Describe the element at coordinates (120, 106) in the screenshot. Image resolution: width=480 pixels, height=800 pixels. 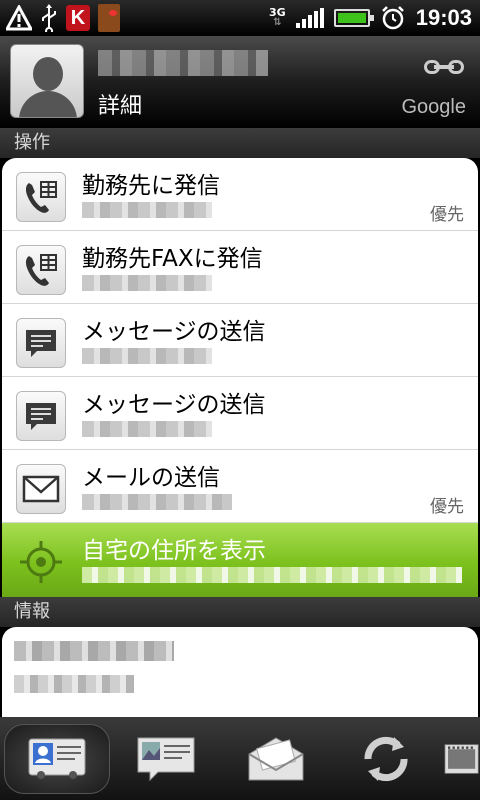
I see `header-subtitle: 詳細` at that location.